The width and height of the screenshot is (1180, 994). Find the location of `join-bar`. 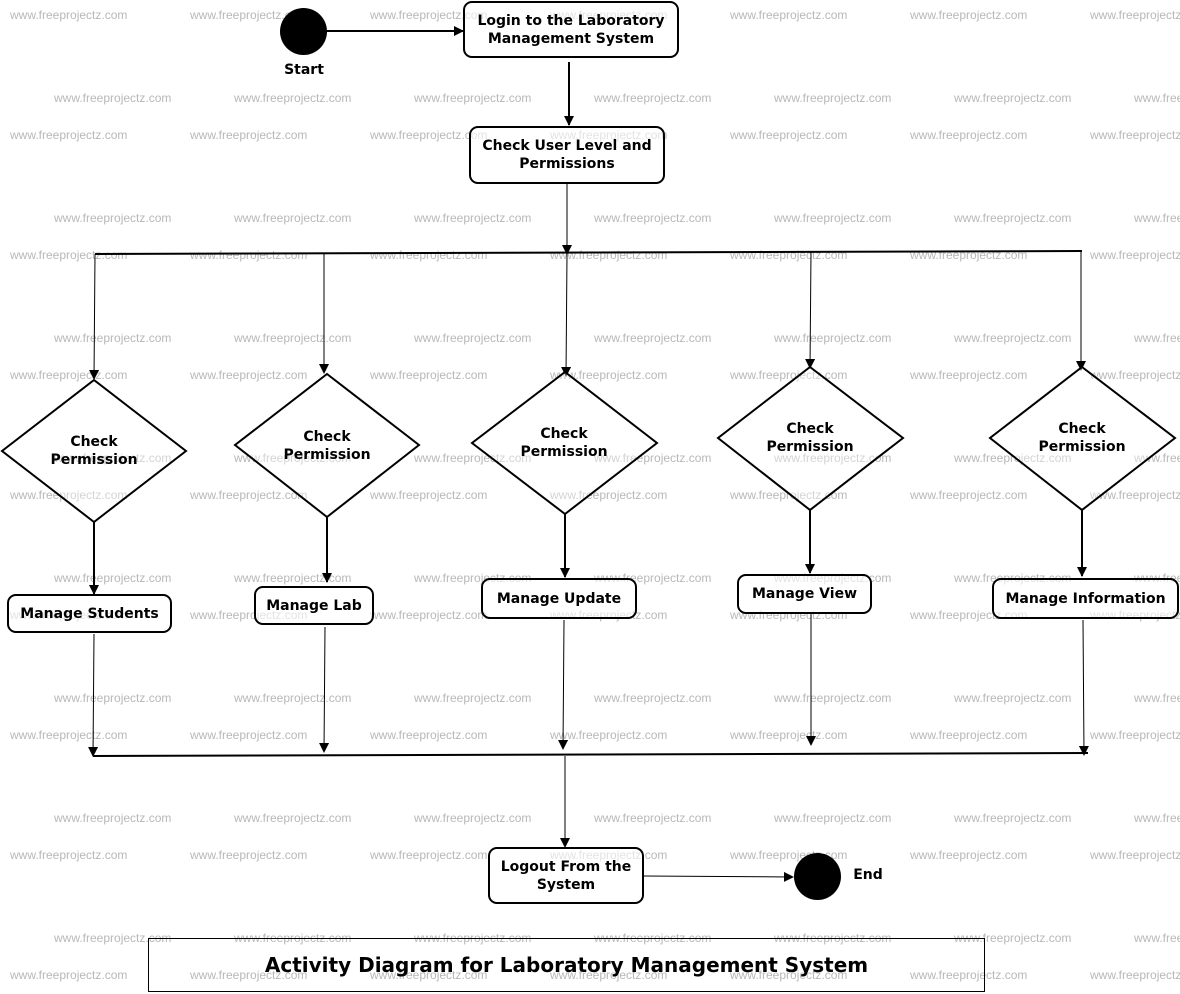

join-bar is located at coordinates (590, 754).